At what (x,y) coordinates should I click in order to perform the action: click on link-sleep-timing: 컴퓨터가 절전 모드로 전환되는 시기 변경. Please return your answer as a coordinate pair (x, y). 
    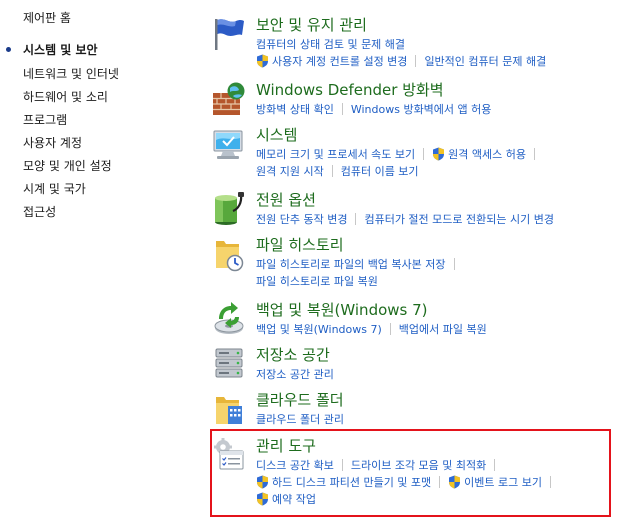
    Looking at the image, I should click on (459, 219).